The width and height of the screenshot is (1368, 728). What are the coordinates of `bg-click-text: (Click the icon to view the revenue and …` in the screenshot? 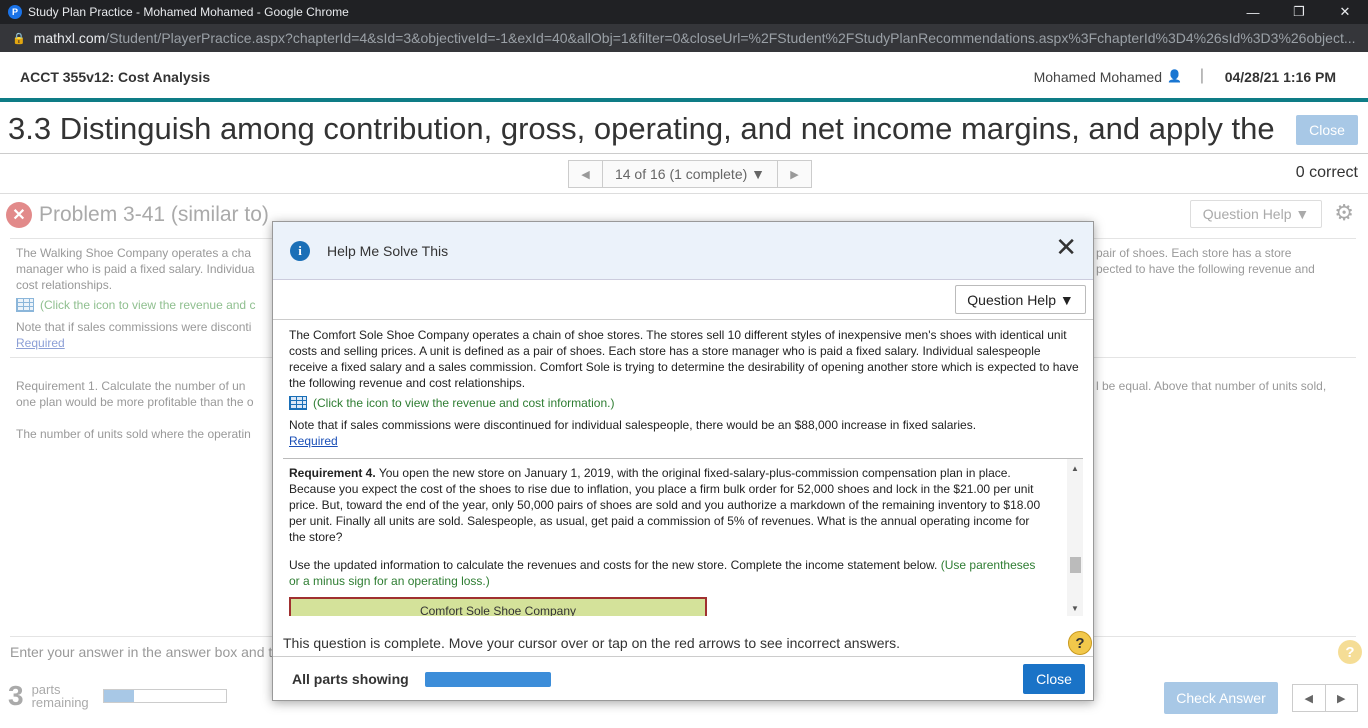 It's located at (148, 305).